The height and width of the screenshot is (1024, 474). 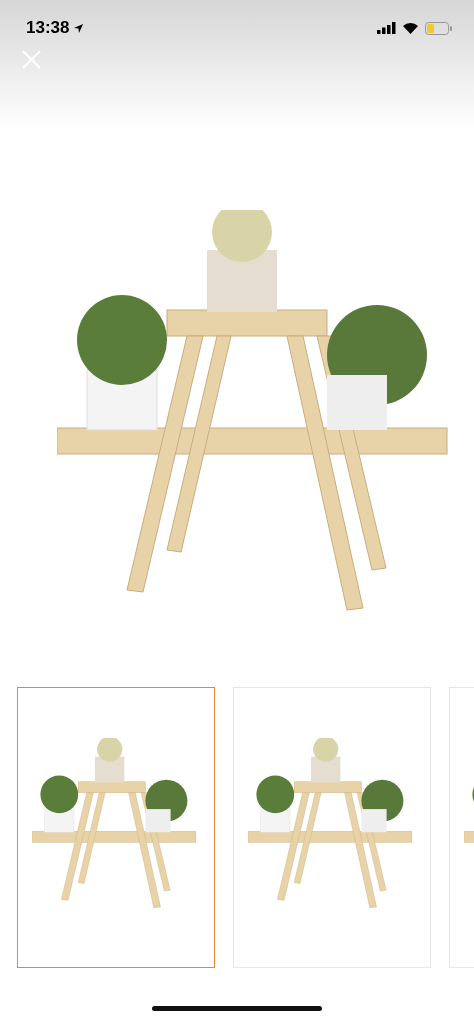 I want to click on signal-icon, so click(x=386, y=28).